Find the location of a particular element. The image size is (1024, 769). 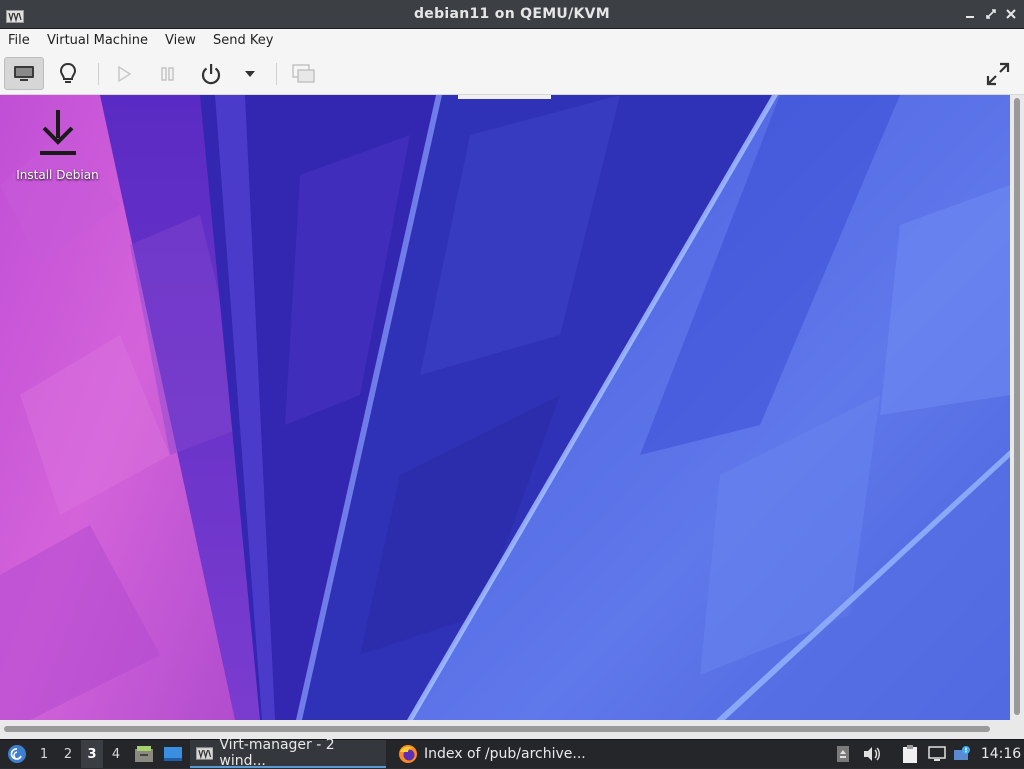

menu-virtual-machine: Virtual Machine is located at coordinates (97, 40).